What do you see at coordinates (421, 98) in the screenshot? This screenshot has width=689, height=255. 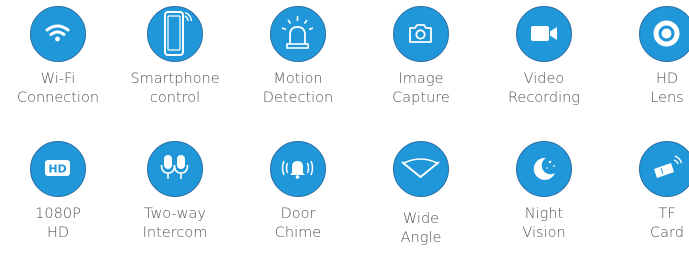 I see `feature-label-line2: Capture` at bounding box center [421, 98].